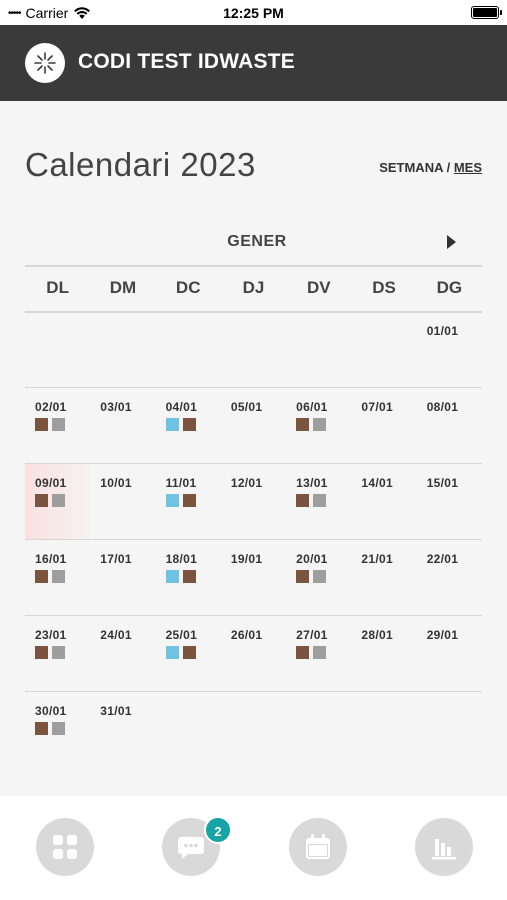  What do you see at coordinates (51, 407) in the screenshot?
I see `day-number: 02/01` at bounding box center [51, 407].